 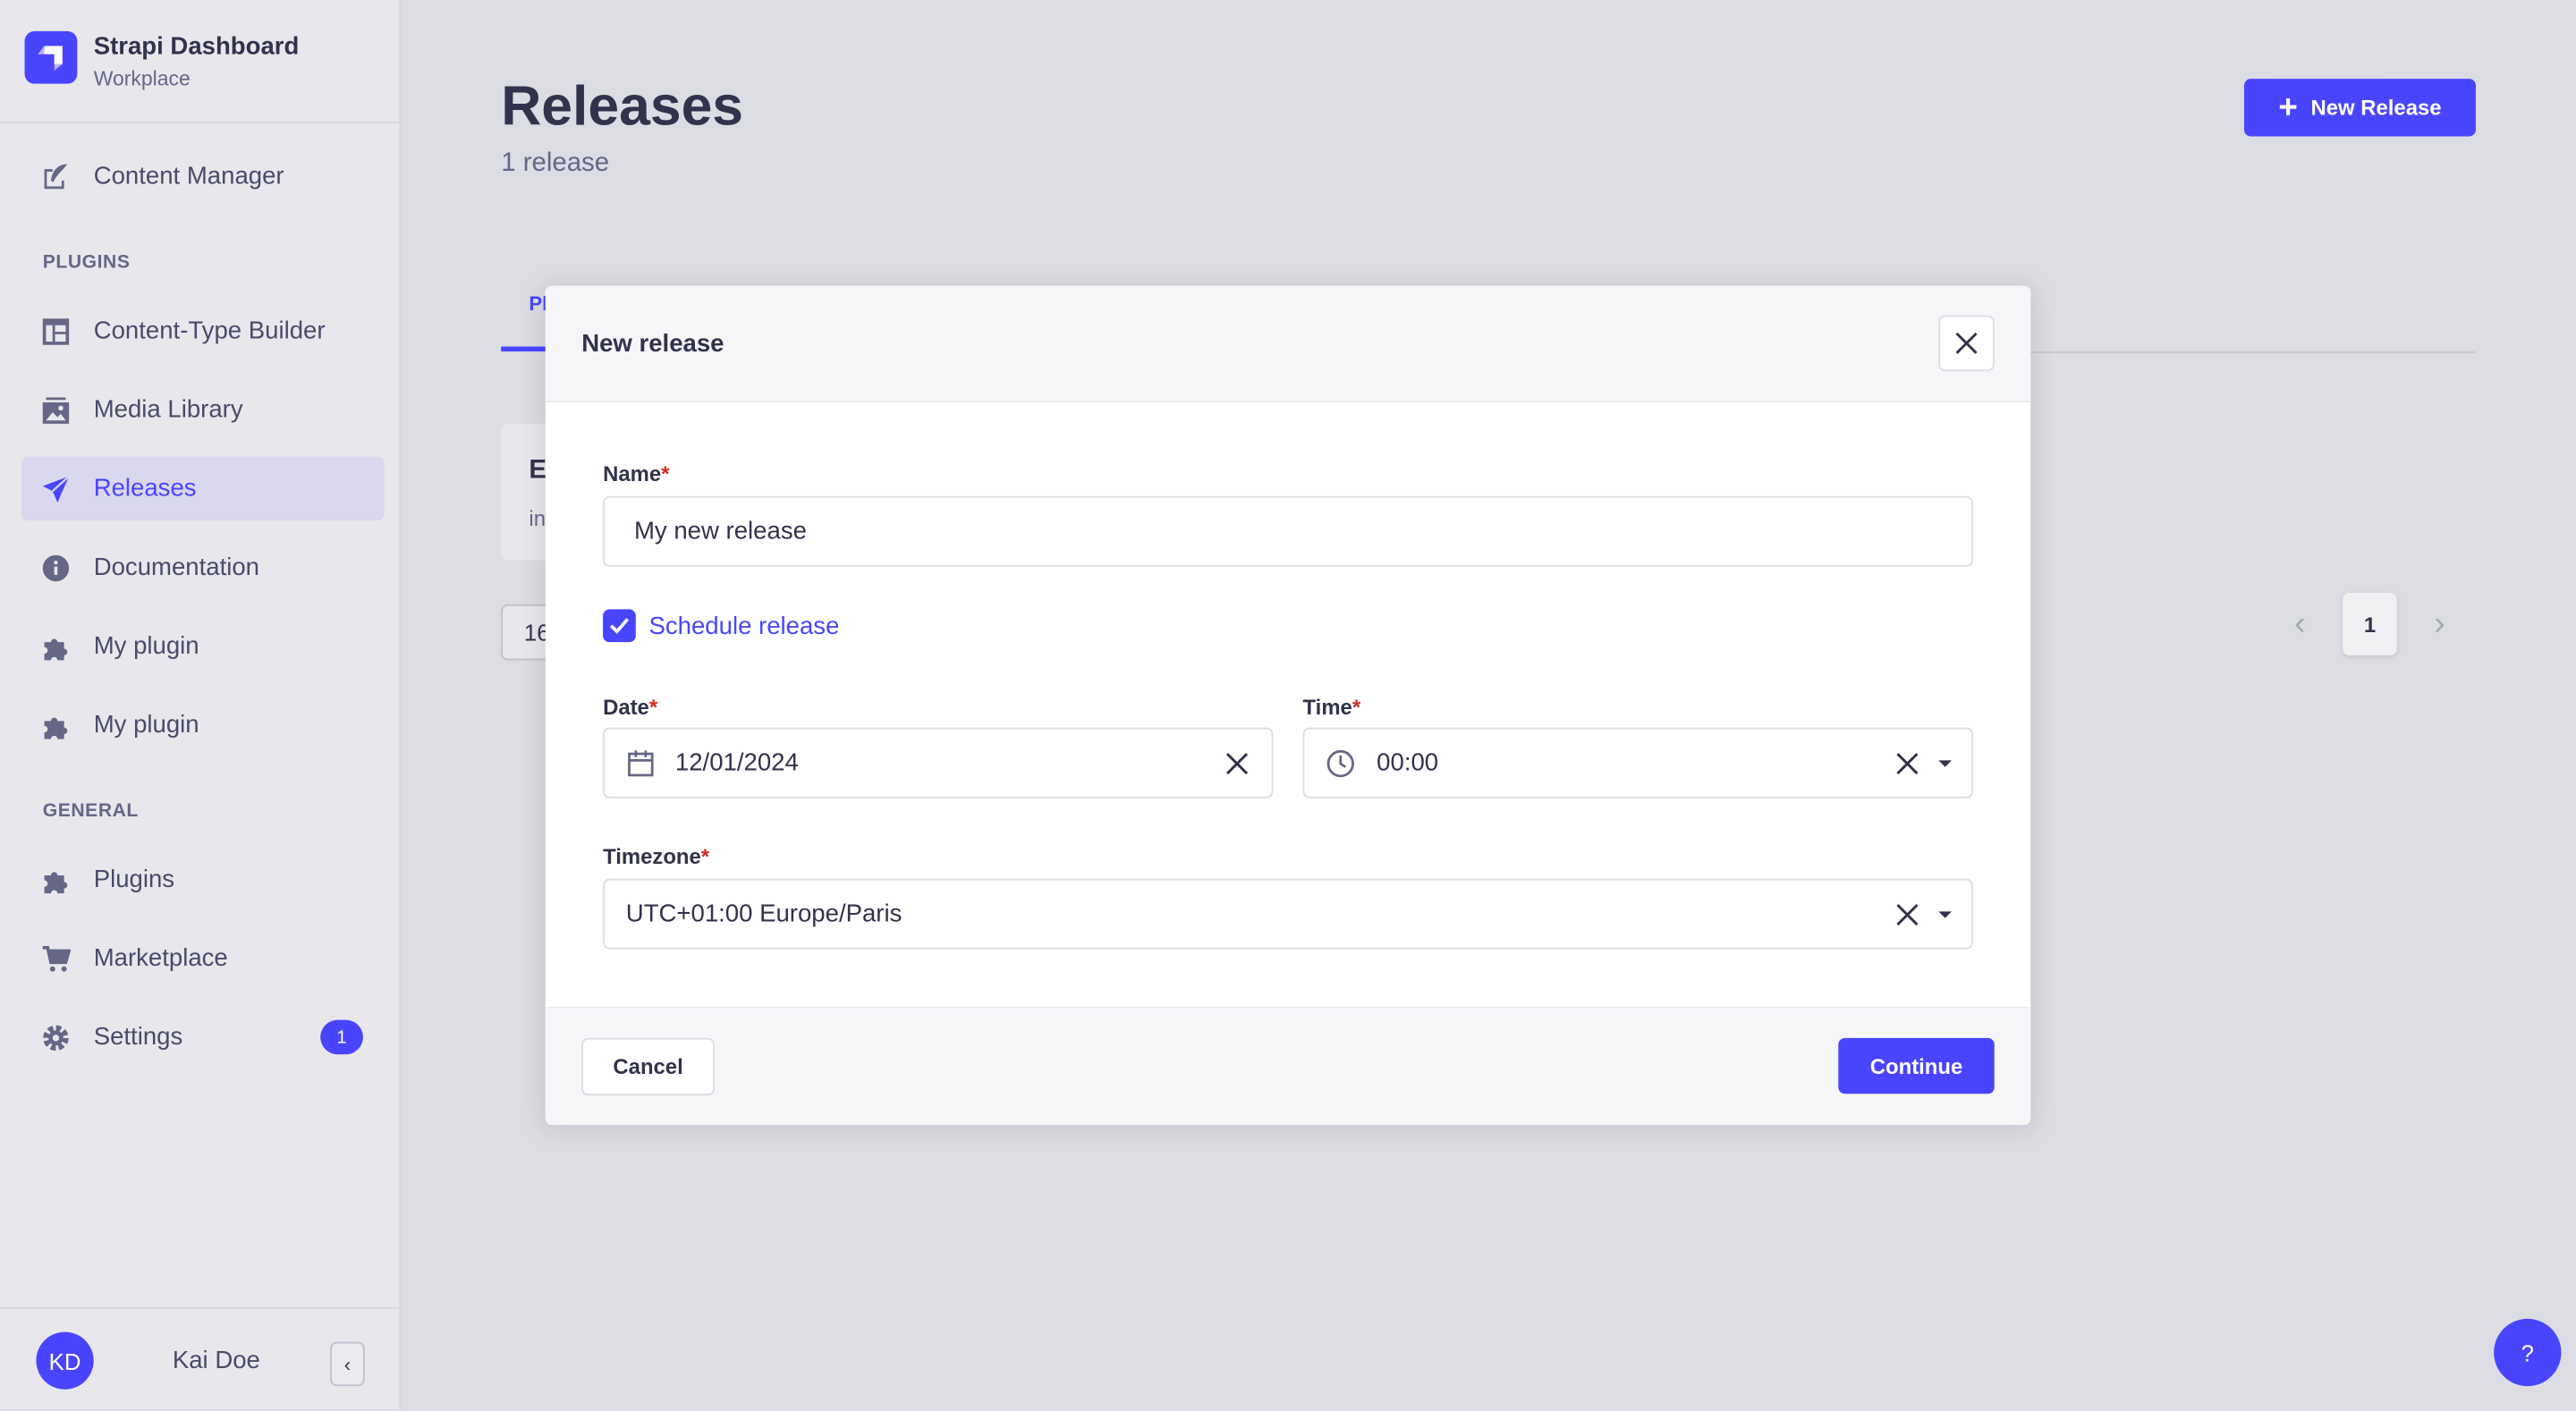 What do you see at coordinates (341, 1037) in the screenshot?
I see `notification-badge: 1` at bounding box center [341, 1037].